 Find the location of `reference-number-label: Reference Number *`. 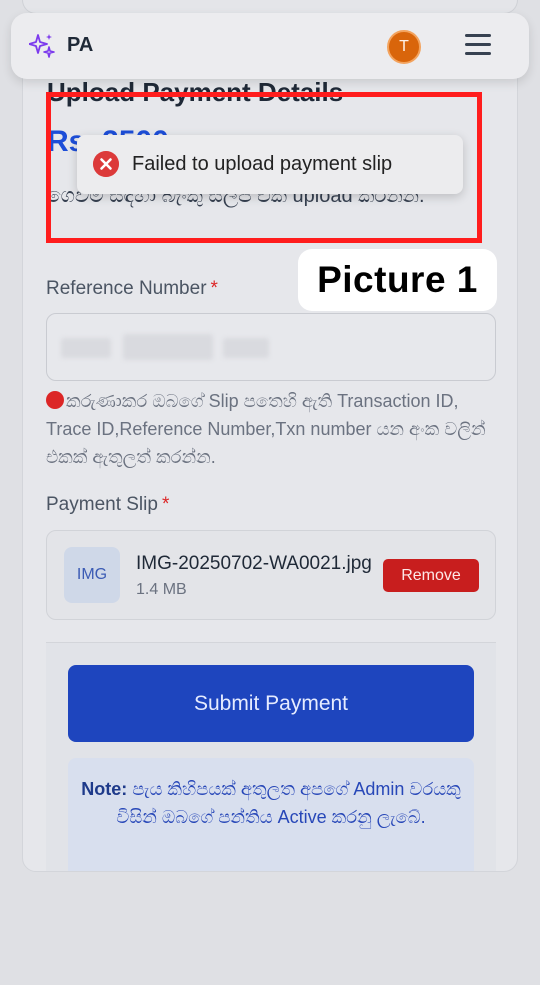

reference-number-label: Reference Number * is located at coordinates (132, 288).